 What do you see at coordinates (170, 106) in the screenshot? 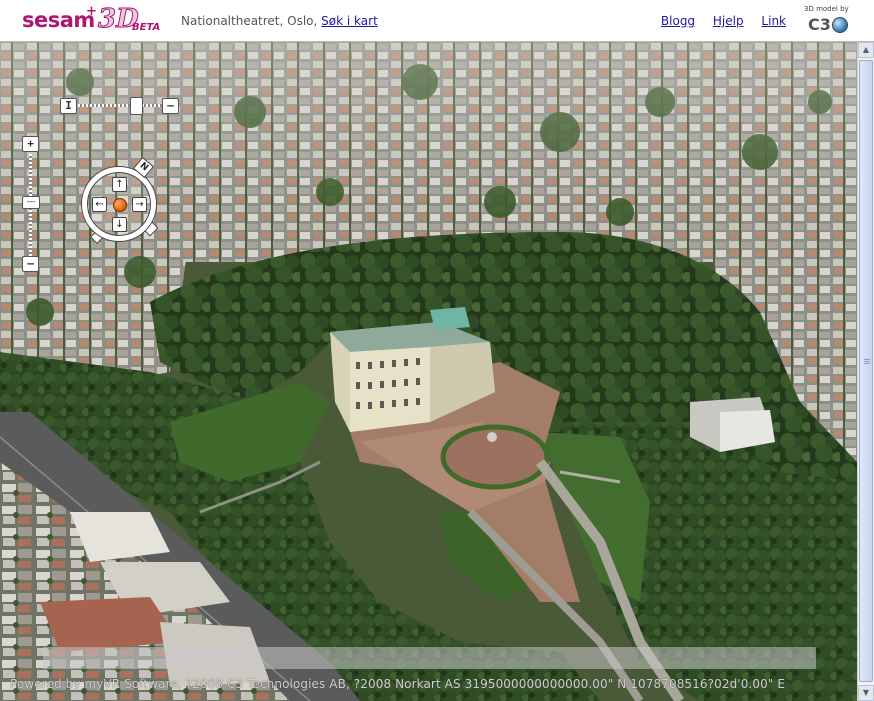
I see `tilt-increase-button: —` at bounding box center [170, 106].